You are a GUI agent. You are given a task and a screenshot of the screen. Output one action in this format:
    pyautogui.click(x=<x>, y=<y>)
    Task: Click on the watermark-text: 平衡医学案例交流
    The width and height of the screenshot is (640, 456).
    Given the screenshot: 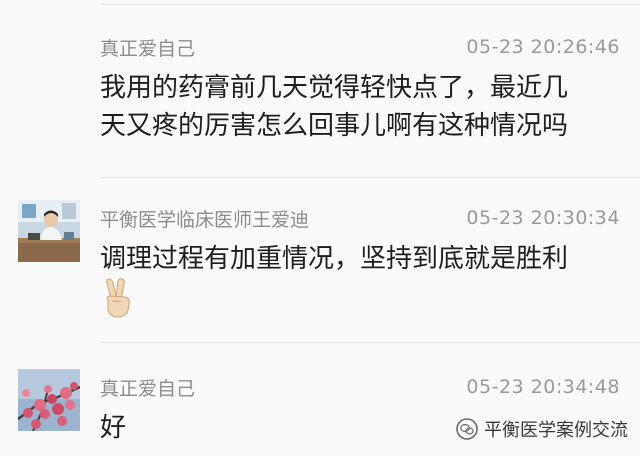 What is the action you would take?
    pyautogui.click(x=556, y=430)
    